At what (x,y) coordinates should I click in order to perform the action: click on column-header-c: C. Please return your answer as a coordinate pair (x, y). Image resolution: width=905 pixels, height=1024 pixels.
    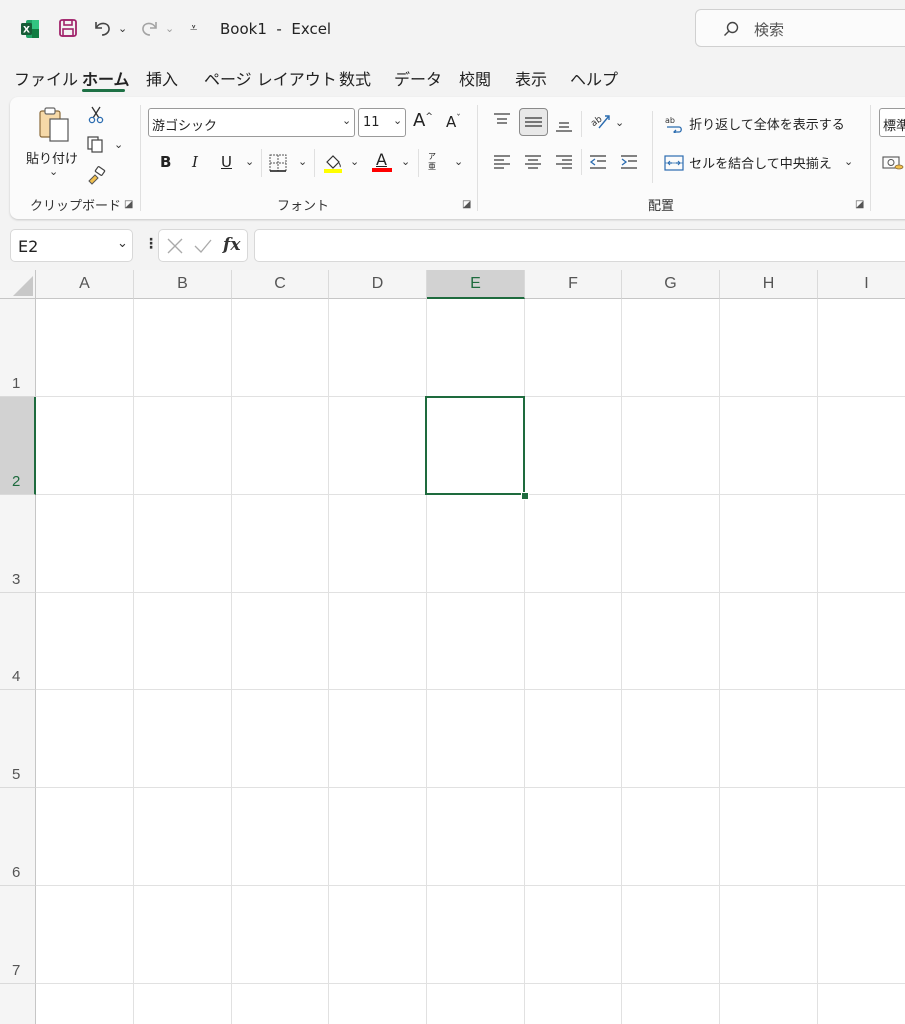
    Looking at the image, I should click on (280, 284).